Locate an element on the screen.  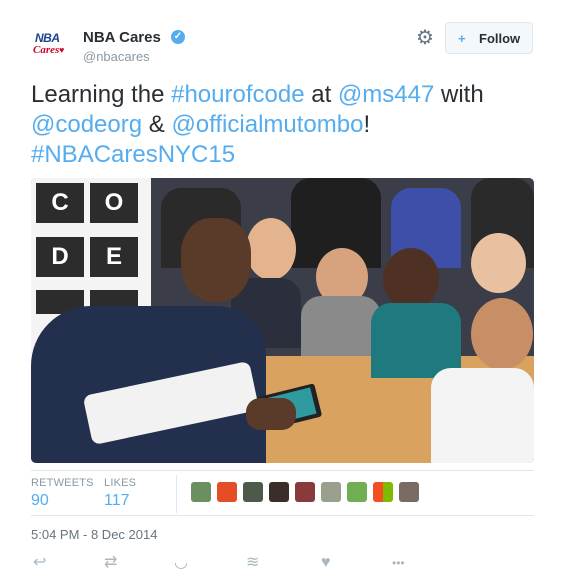
more-icon: ••• is located at coordinates (398, 563).